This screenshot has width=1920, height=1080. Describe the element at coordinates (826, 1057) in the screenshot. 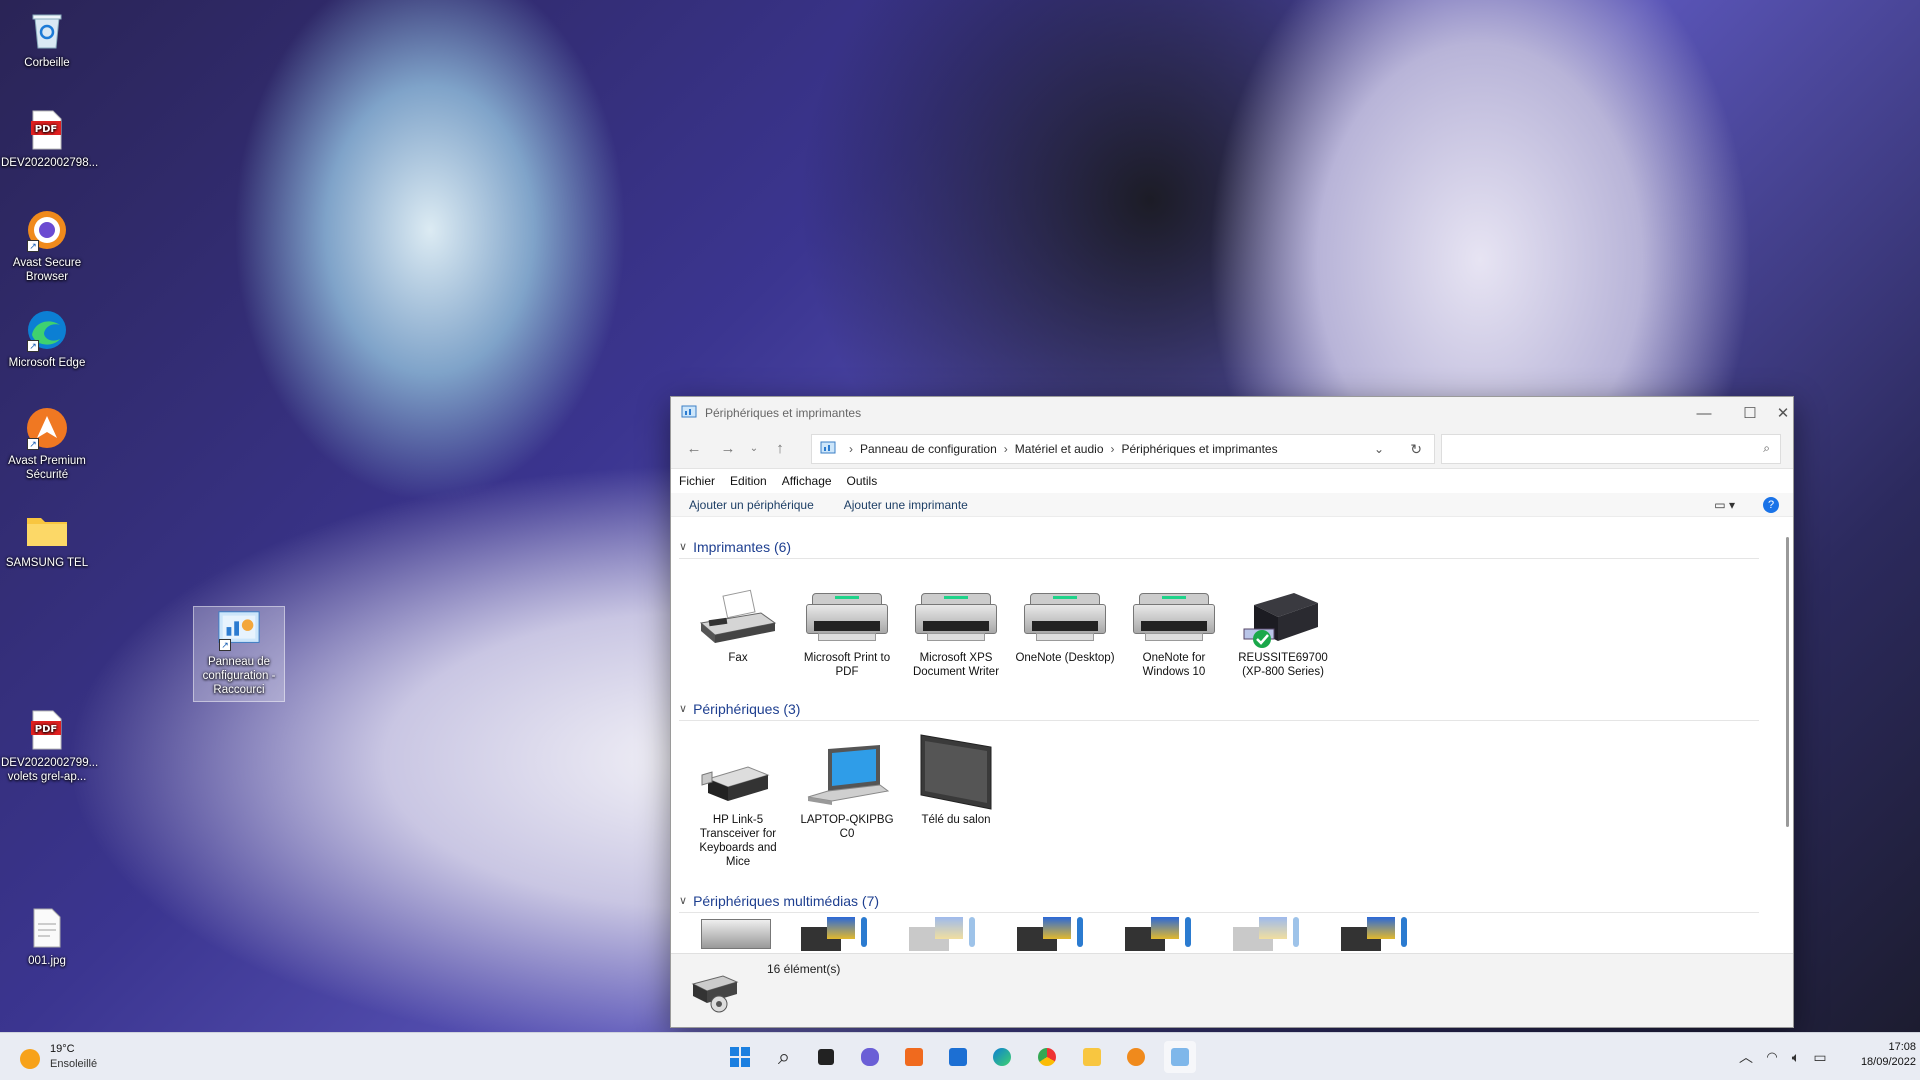

I see `task-view-icon` at that location.